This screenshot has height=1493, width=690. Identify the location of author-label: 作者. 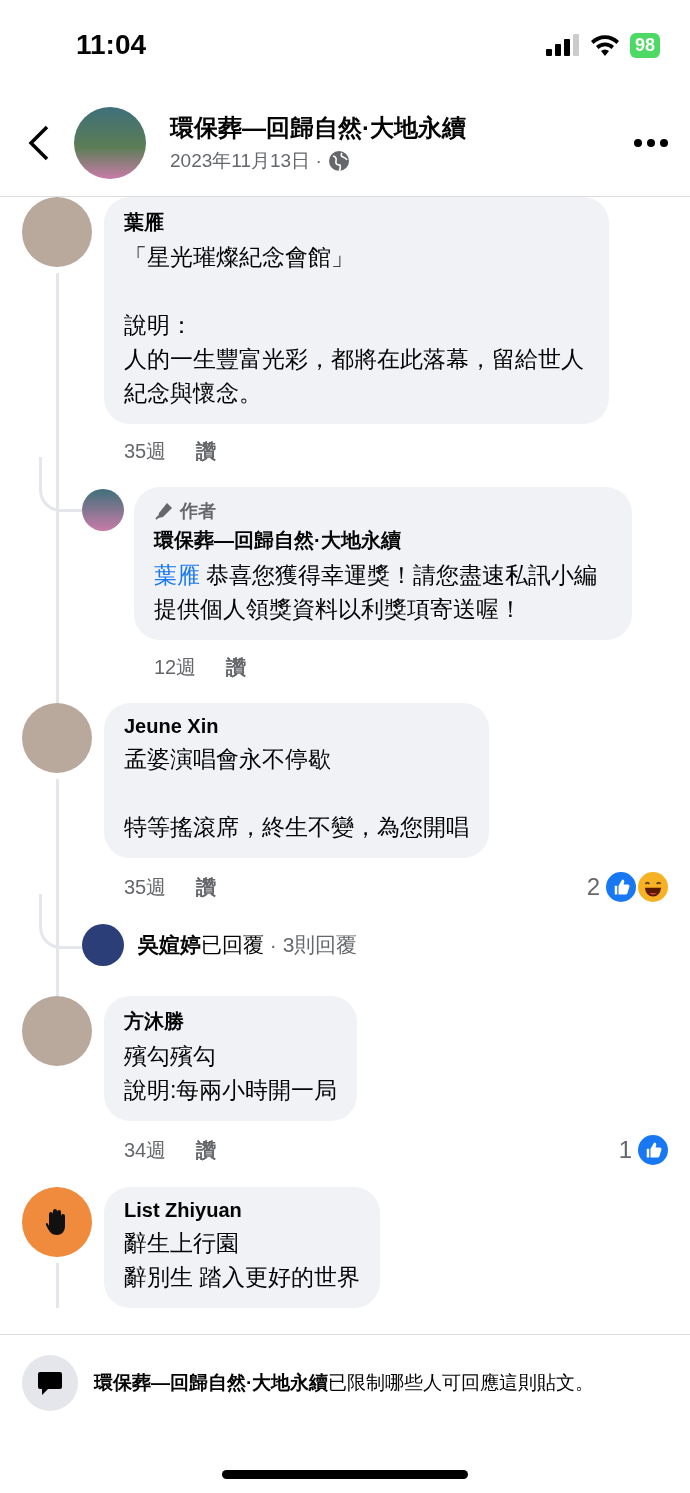
(198, 511).